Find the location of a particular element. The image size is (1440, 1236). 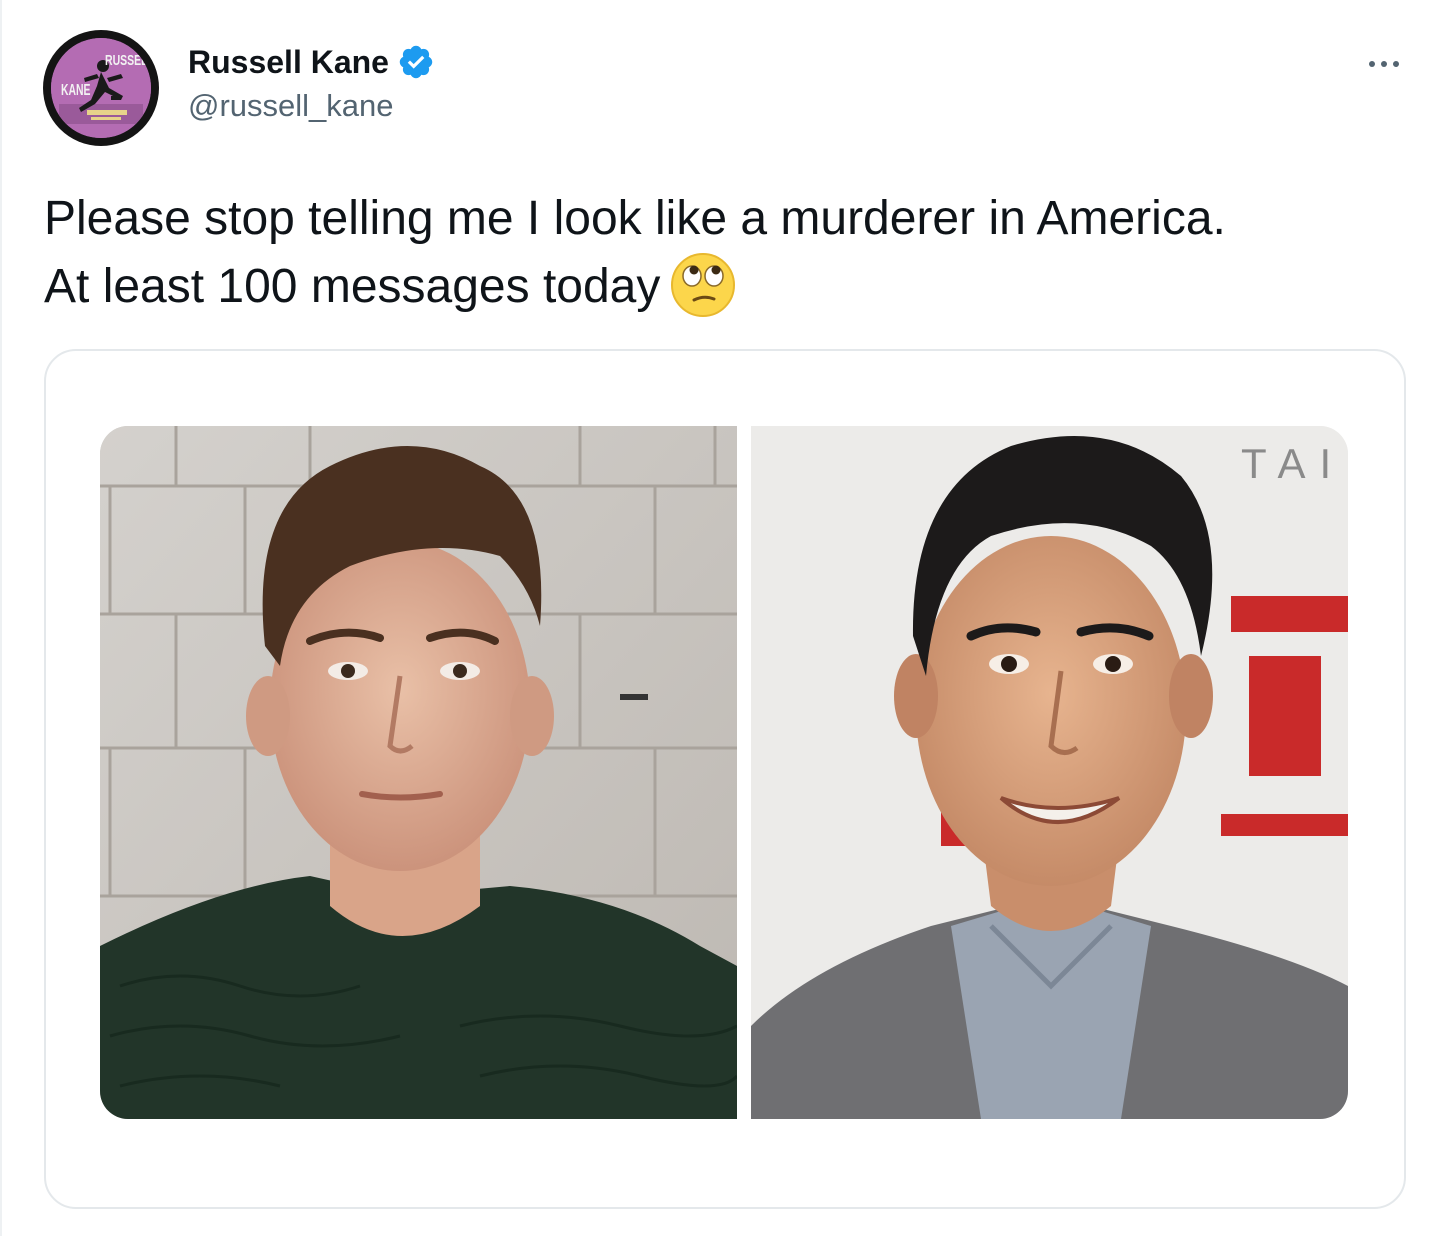

tweet-text-line: At least 100 messages today is located at coordinates (734, 286).